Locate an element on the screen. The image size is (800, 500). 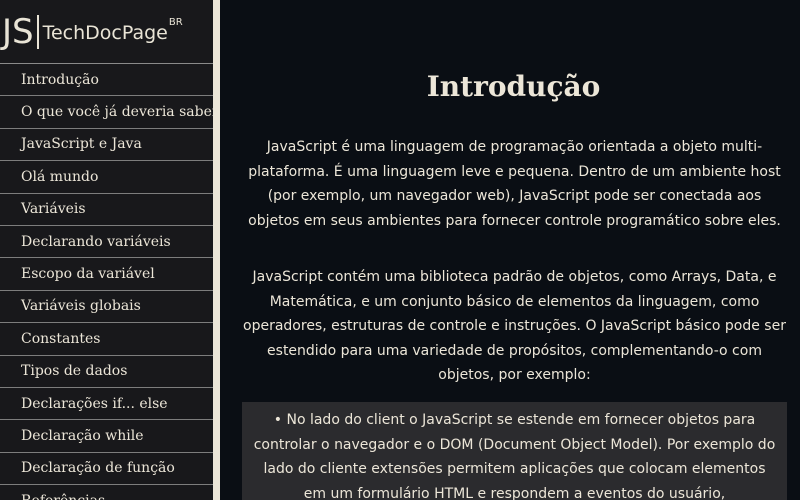
sidebar-item-referencias: Referências is located at coordinates (106, 492).